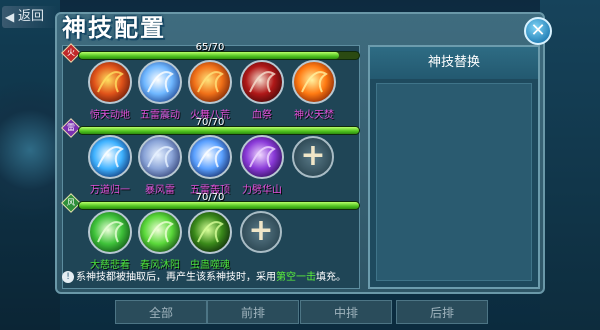  I want to click on tab-back-row: 后排, so click(442, 312).